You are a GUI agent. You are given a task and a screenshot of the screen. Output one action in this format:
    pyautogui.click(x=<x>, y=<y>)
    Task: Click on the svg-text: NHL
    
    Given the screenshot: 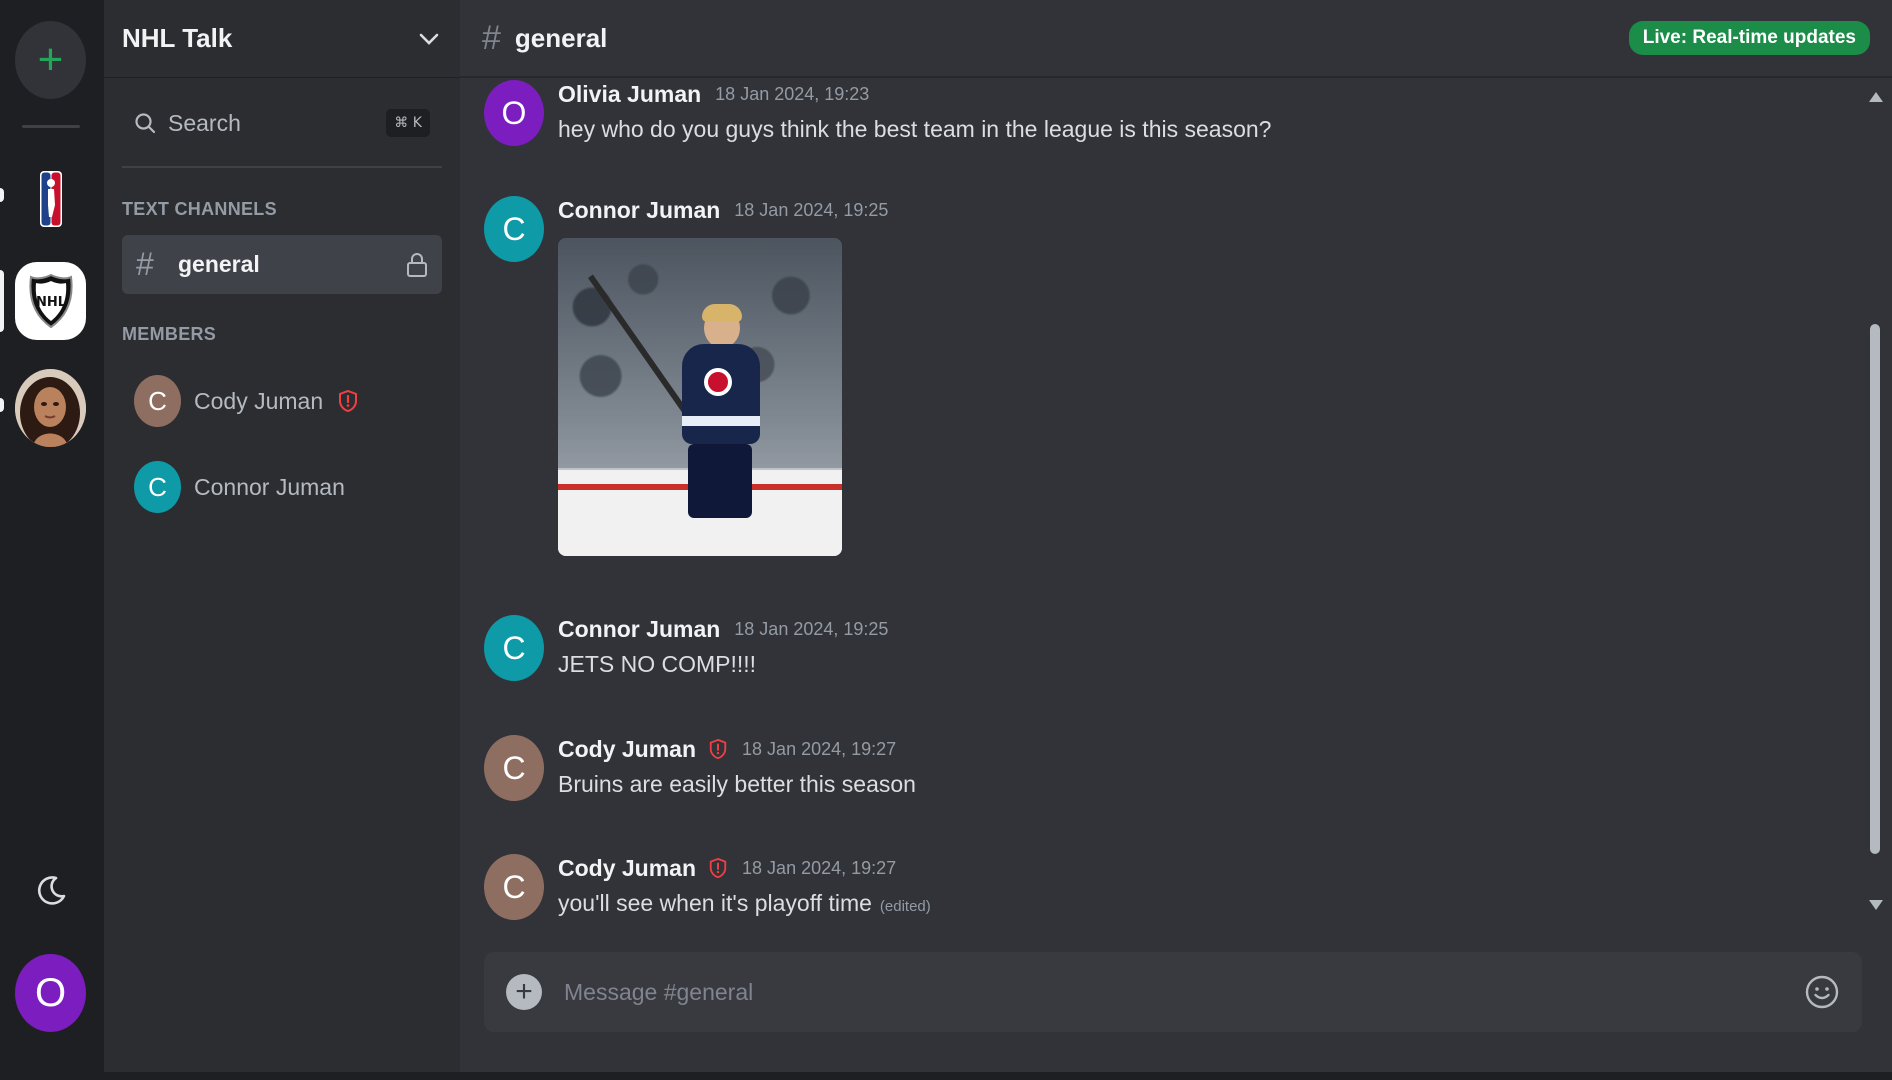 What is the action you would take?
    pyautogui.click(x=50, y=302)
    